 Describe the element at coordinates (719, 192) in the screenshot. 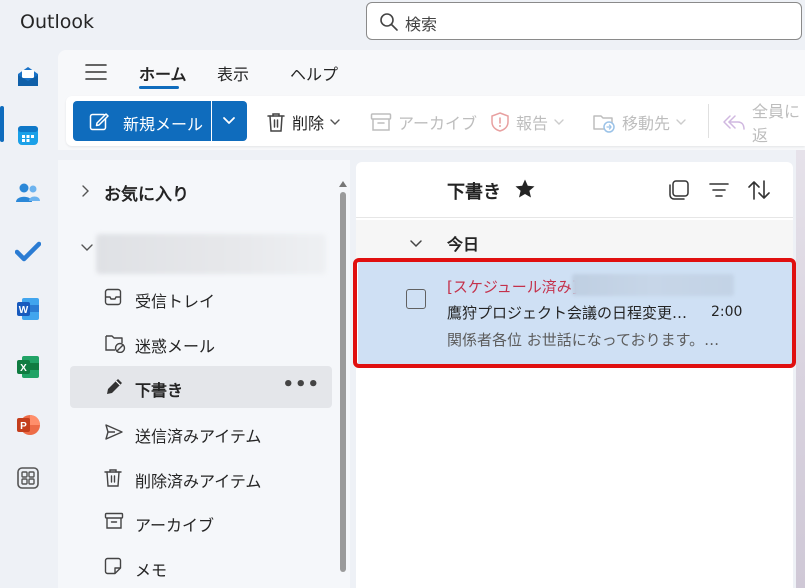

I see `filter-icon` at that location.